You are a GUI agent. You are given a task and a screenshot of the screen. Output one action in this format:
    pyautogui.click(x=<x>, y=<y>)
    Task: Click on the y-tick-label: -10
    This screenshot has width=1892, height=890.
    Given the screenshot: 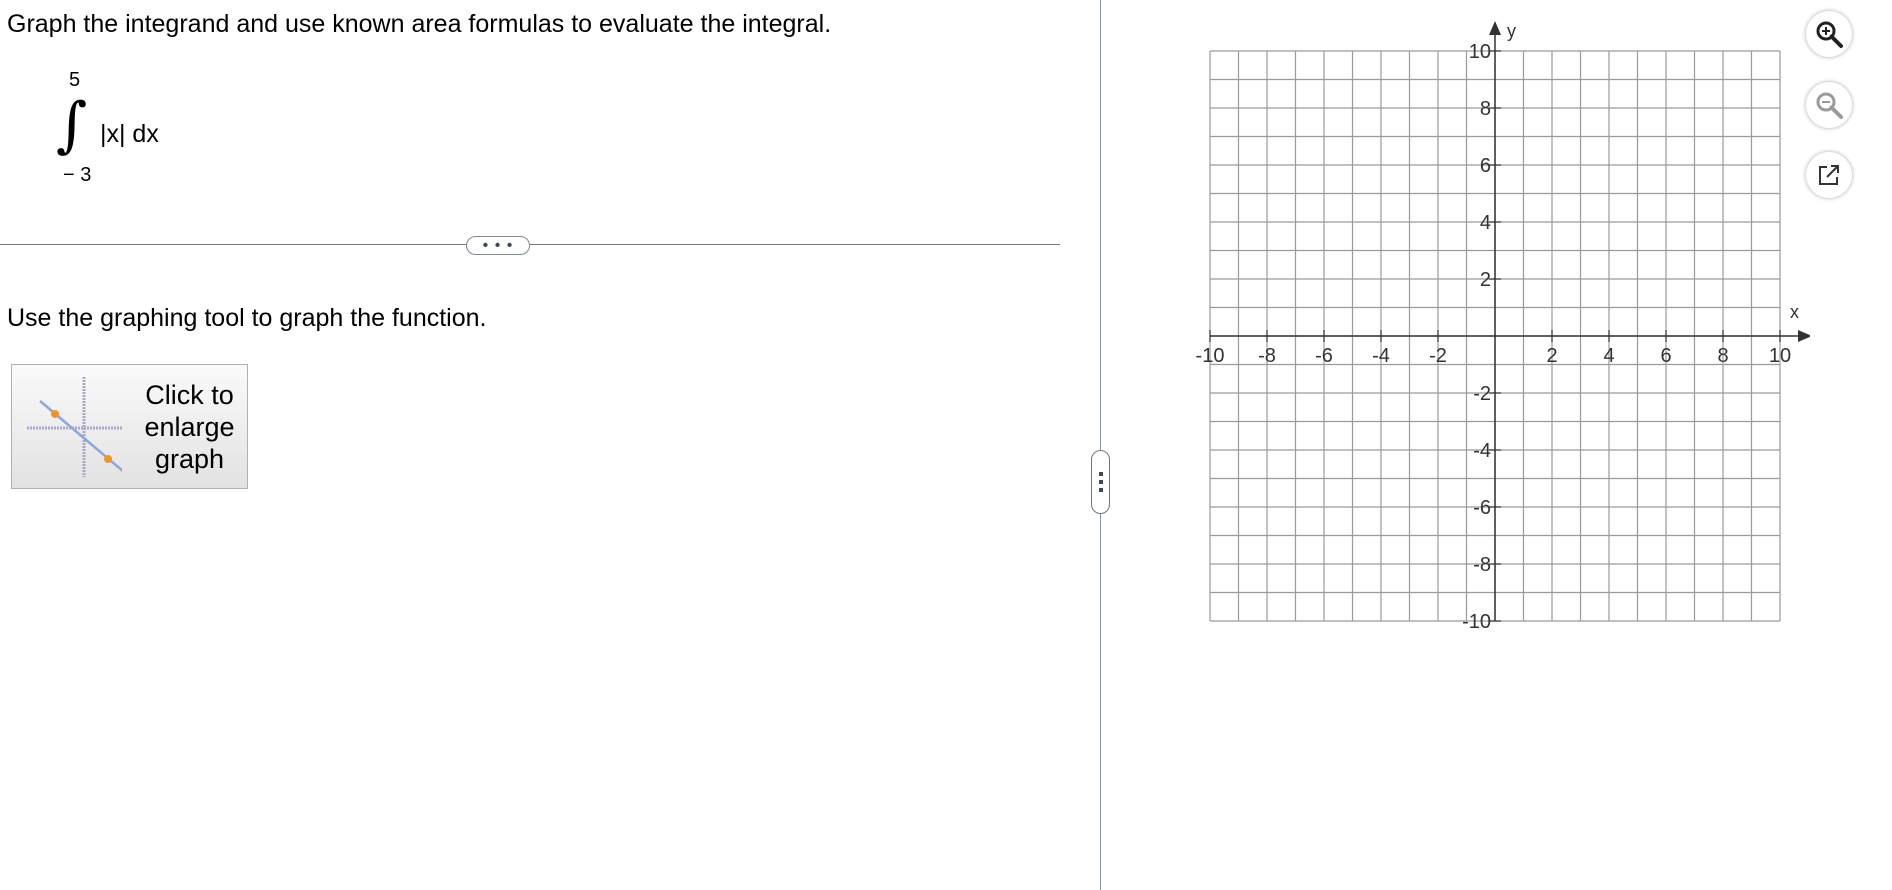 What is the action you would take?
    pyautogui.click(x=1476, y=620)
    